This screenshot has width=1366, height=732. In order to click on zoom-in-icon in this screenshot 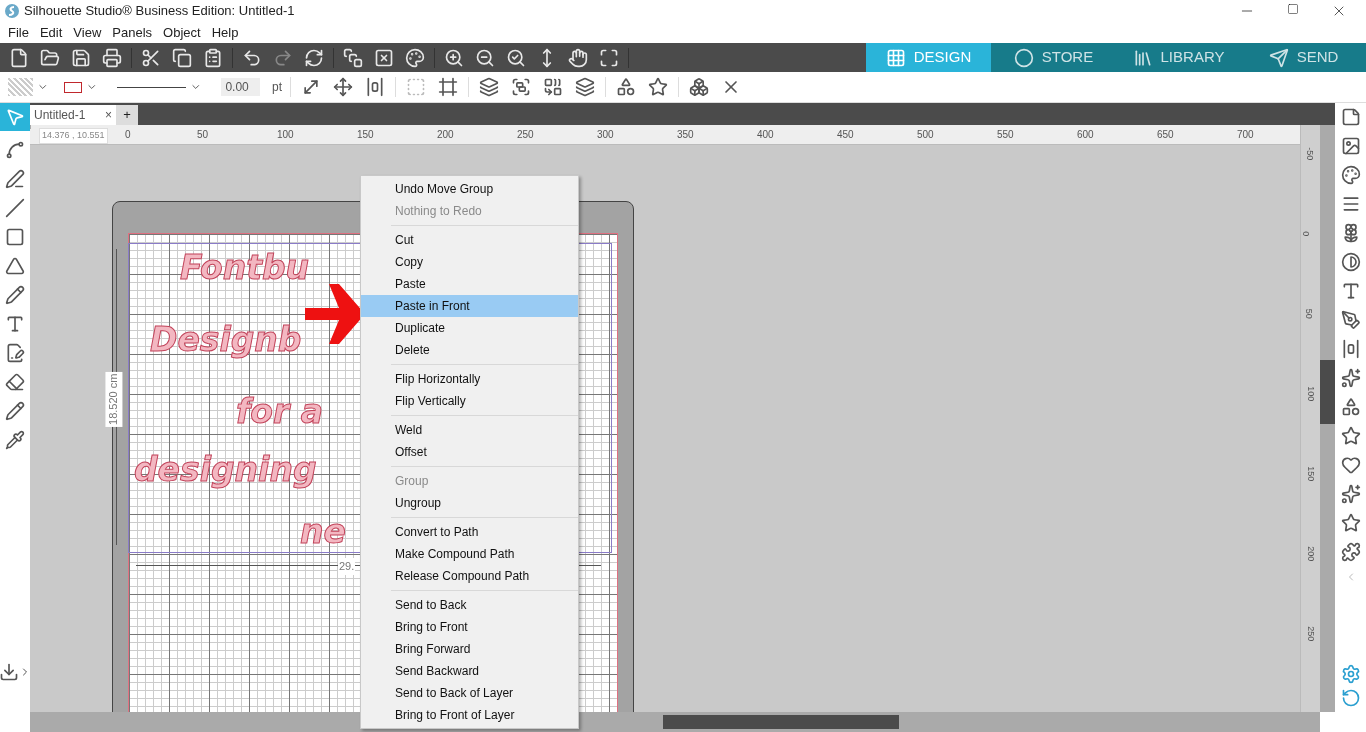, I will do `click(454, 57)`.